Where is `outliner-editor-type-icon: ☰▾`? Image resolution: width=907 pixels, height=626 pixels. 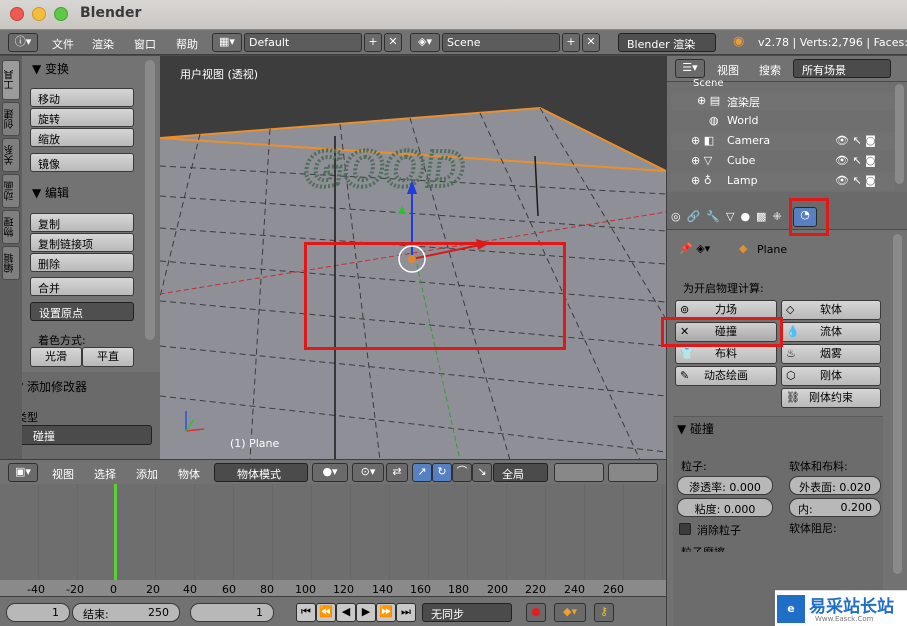 outliner-editor-type-icon: ☰▾ is located at coordinates (690, 68).